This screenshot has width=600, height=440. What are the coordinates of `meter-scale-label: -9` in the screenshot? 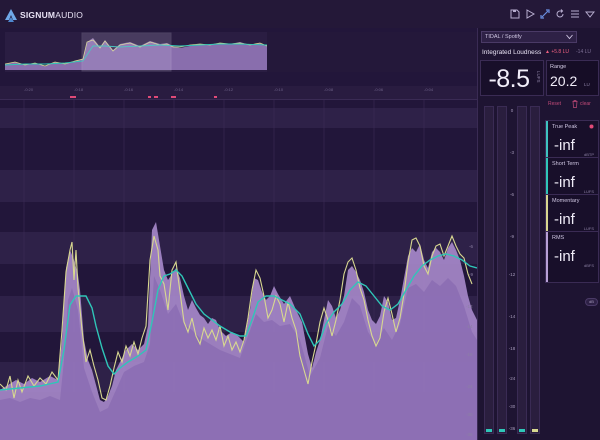 It's located at (511, 236).